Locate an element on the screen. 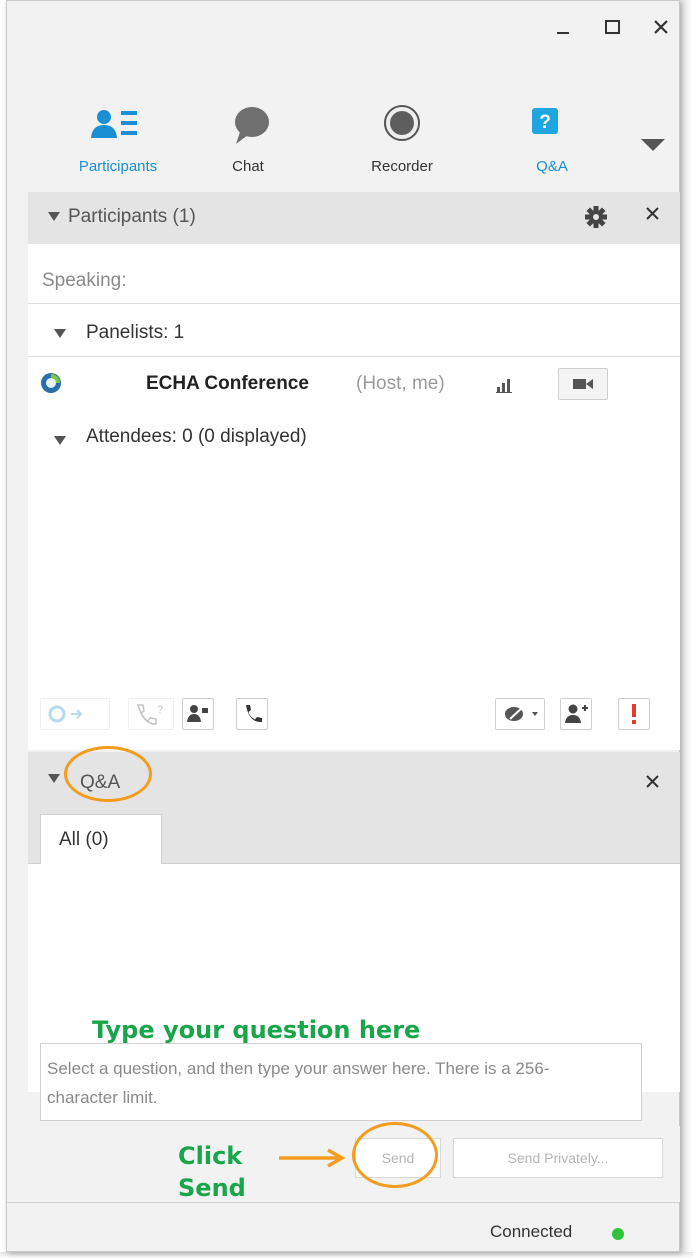 This screenshot has height=1258, width=693. invite-icon is located at coordinates (65, 714).